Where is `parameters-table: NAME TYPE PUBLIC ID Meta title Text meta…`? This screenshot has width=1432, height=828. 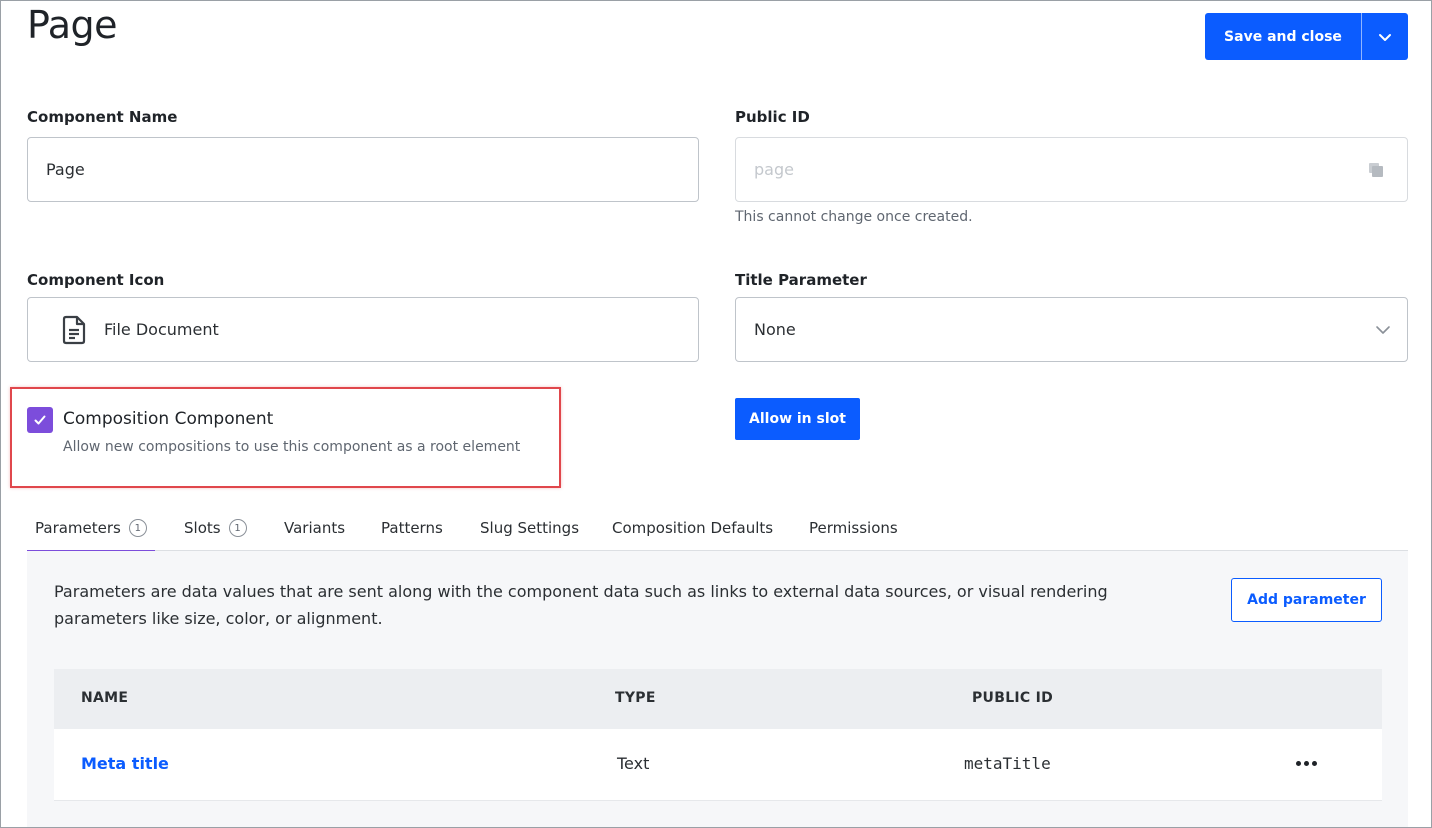 parameters-table: NAME TYPE PUBLIC ID Meta title Text meta… is located at coordinates (718, 735).